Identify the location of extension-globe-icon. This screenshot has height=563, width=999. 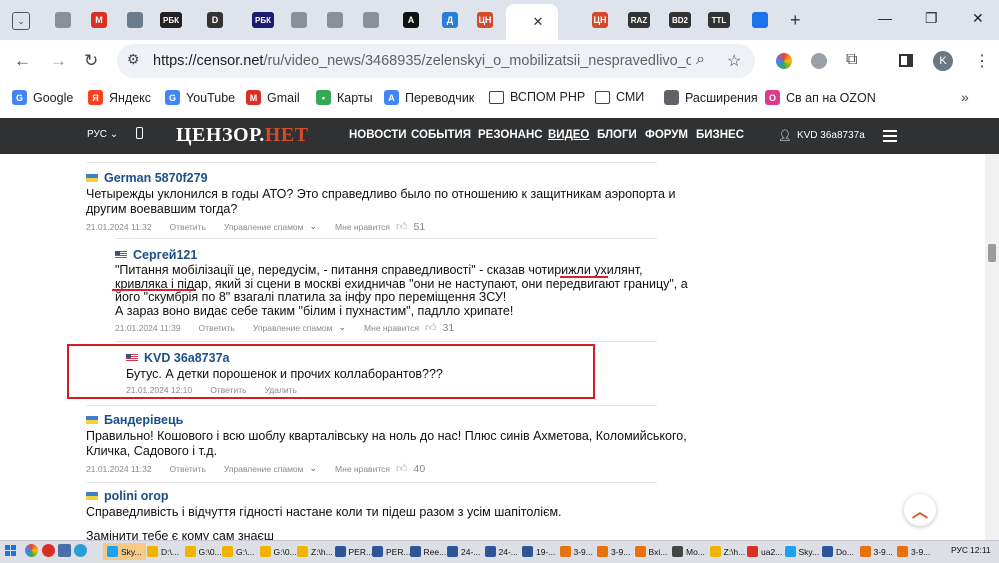
(819, 61).